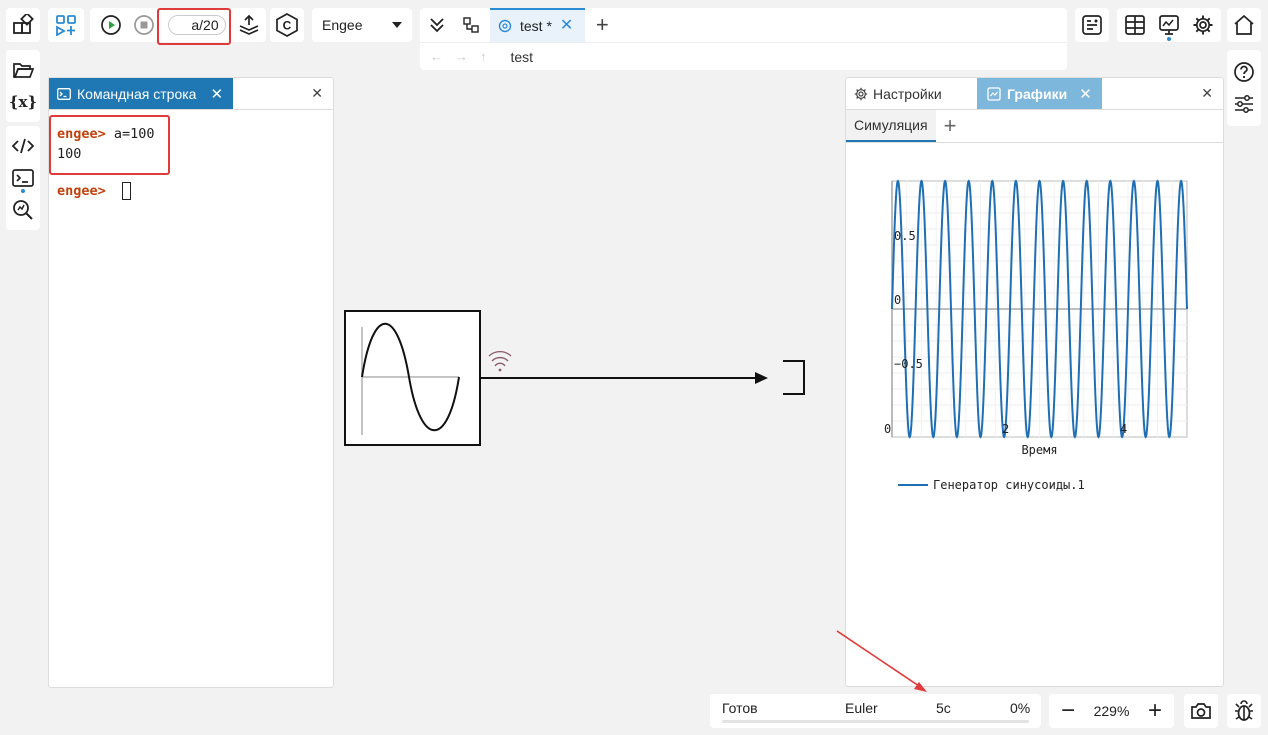 The width and height of the screenshot is (1268, 735). What do you see at coordinates (740, 708) in the screenshot?
I see `status-state: Готов` at bounding box center [740, 708].